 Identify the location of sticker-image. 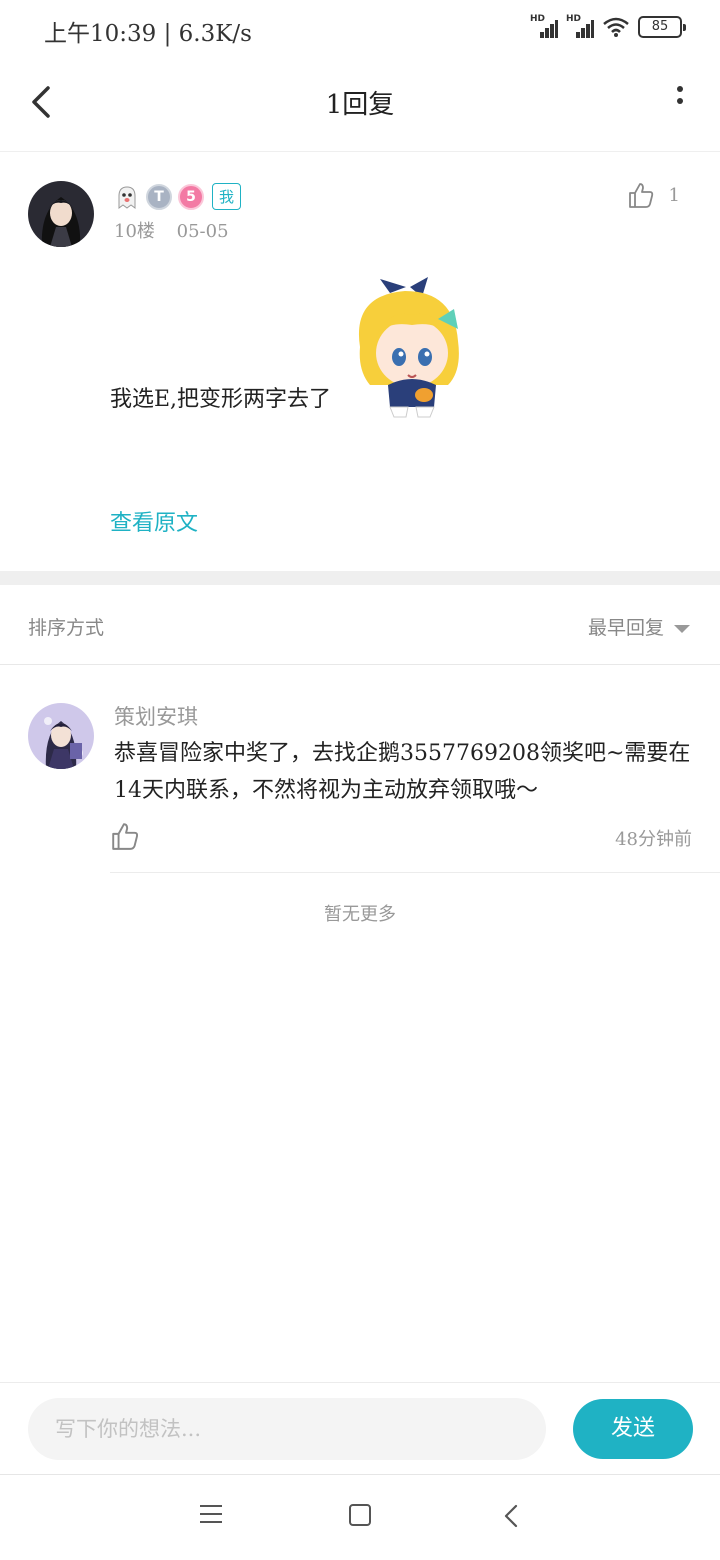
(408, 347).